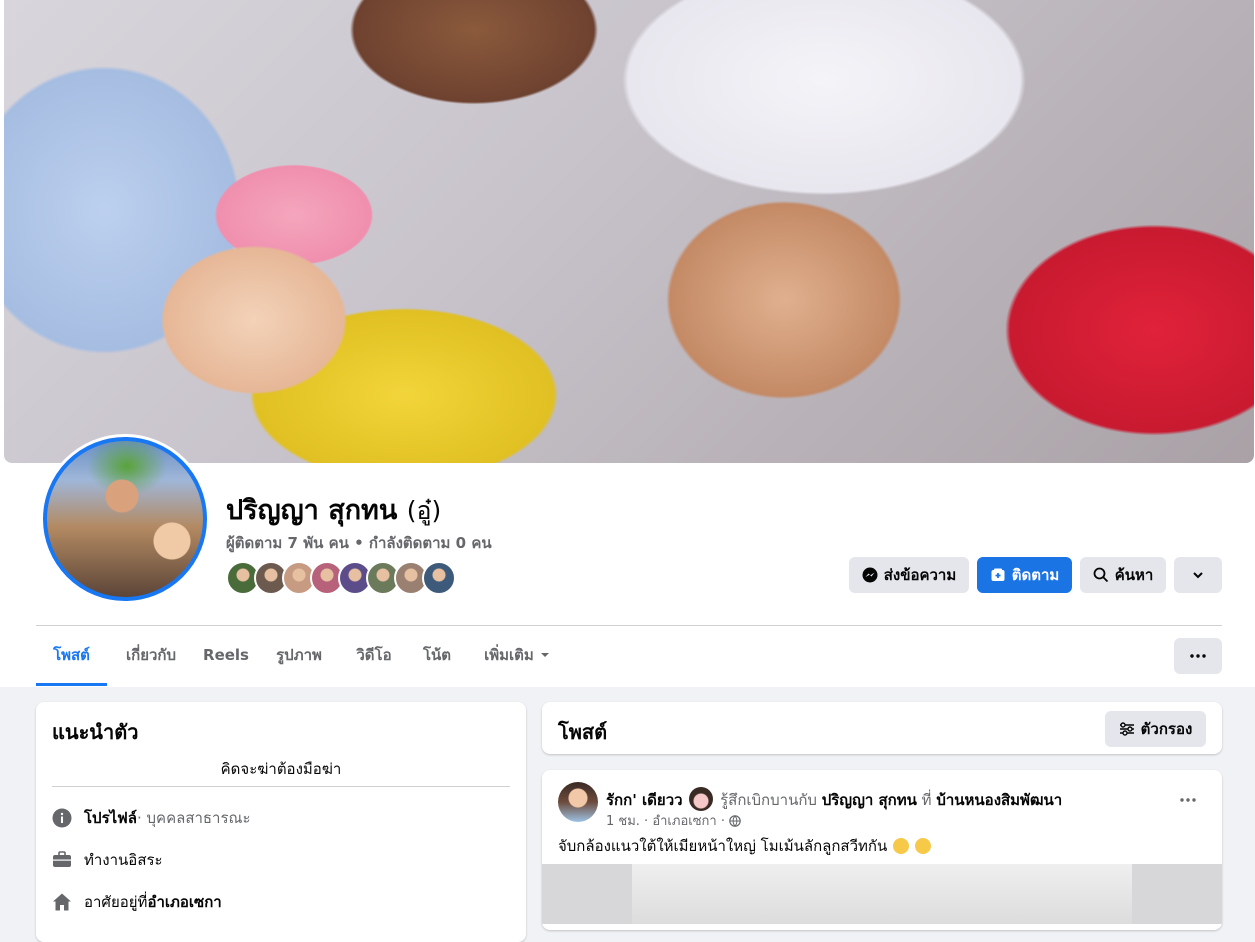  Describe the element at coordinates (110, 818) in the screenshot. I see `intro-item-label: โปรไฟล์` at that location.